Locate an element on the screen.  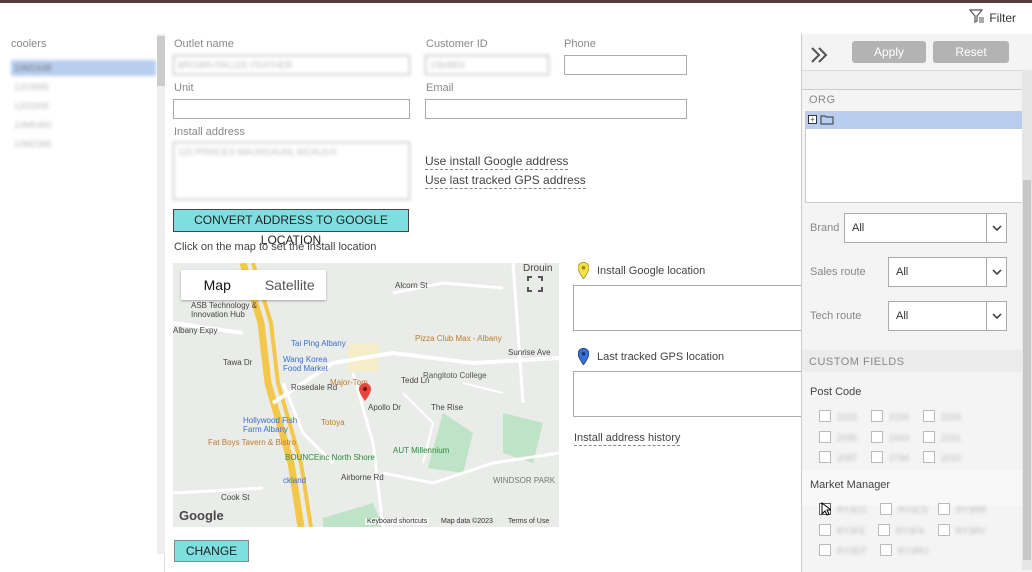
poi-ted-ln: Tedd Ln is located at coordinates (415, 380).